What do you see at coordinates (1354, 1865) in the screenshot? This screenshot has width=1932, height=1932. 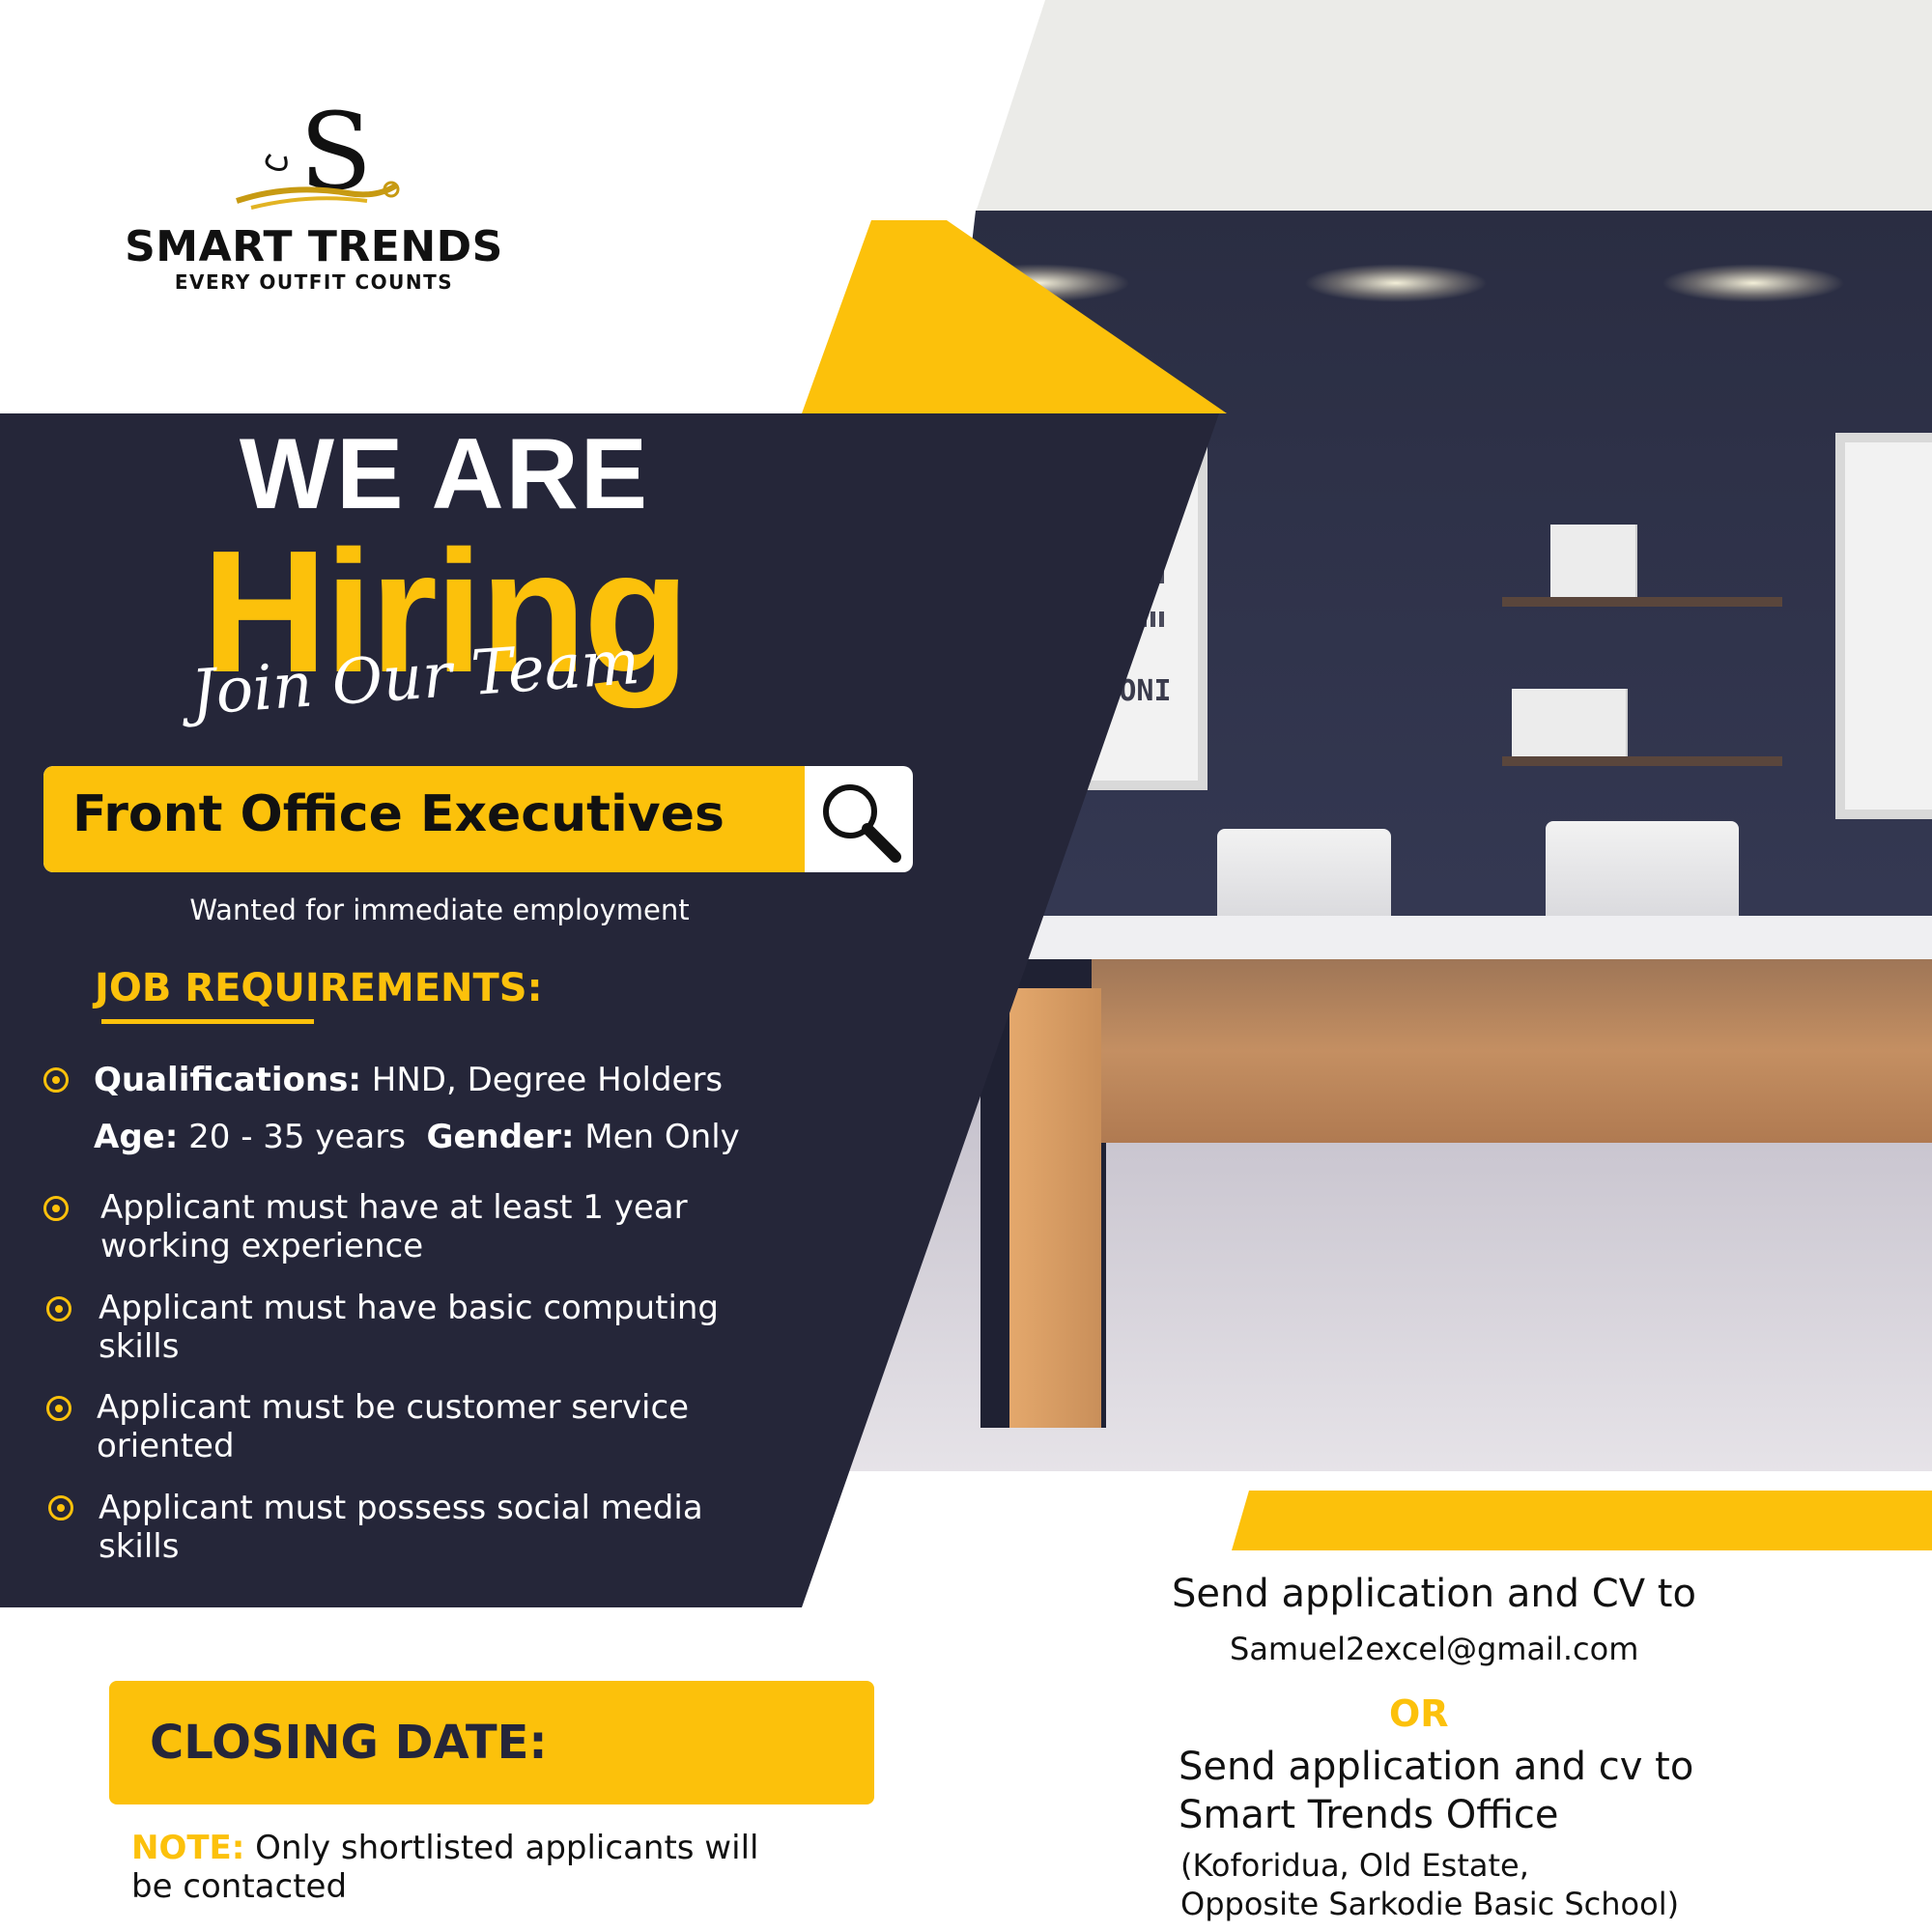 I see `apply-address-1: (Koforidua, Old Estate,` at bounding box center [1354, 1865].